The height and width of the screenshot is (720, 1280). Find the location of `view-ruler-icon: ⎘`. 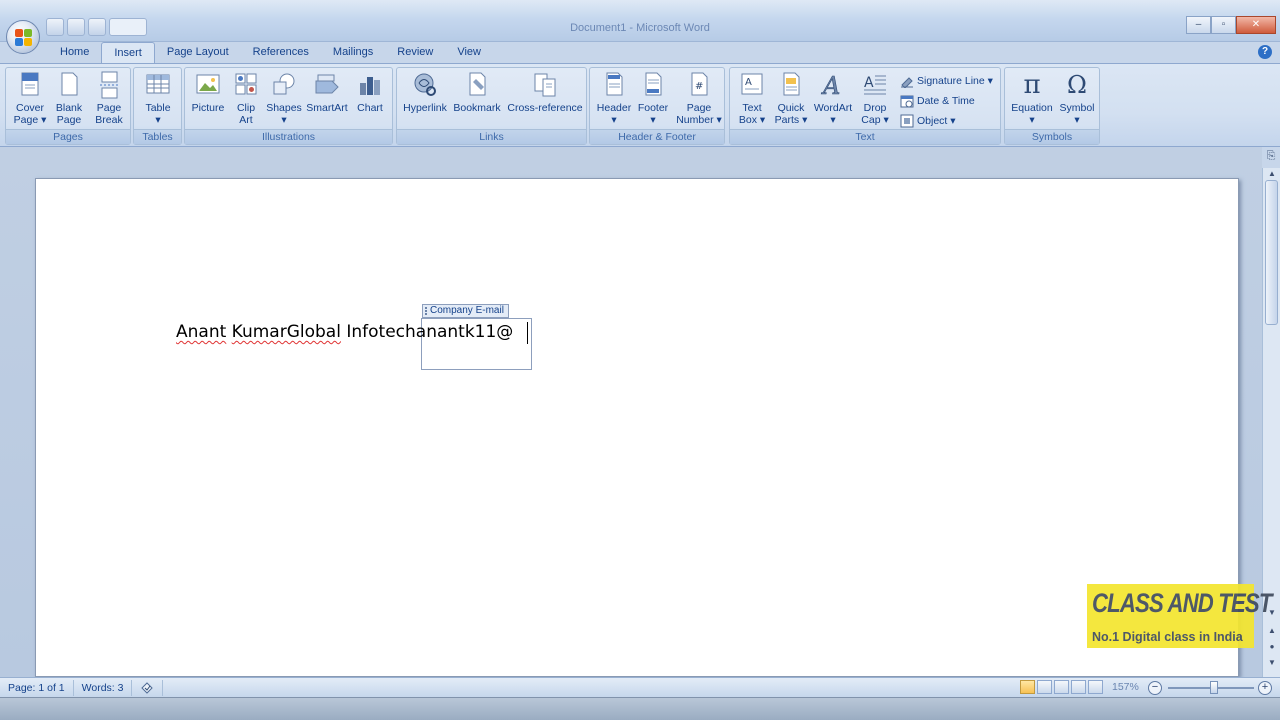

view-ruler-icon: ⎘ is located at coordinates (1271, 159).